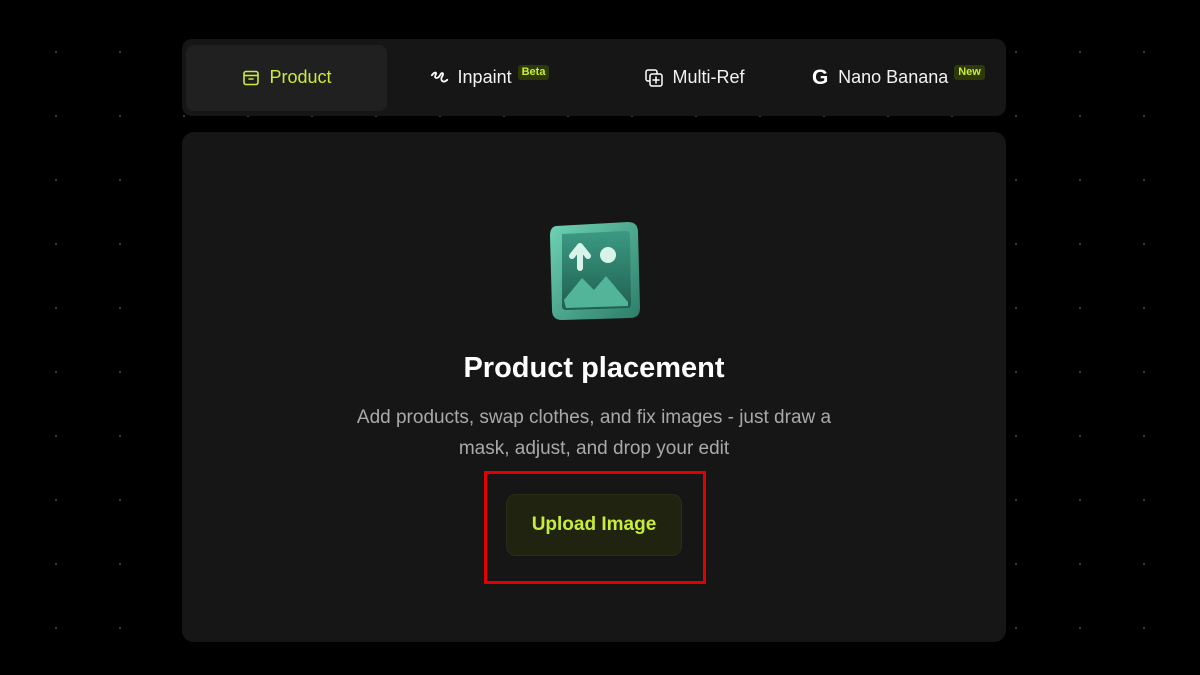 Image resolution: width=1200 pixels, height=675 pixels. What do you see at coordinates (708, 77) in the screenshot?
I see `tab-label: Multi-Ref` at bounding box center [708, 77].